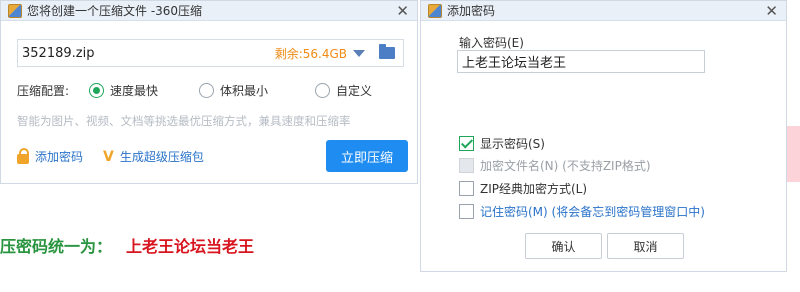 This screenshot has width=800, height=292. I want to click on option-fastest: 速度最快, so click(123, 90).